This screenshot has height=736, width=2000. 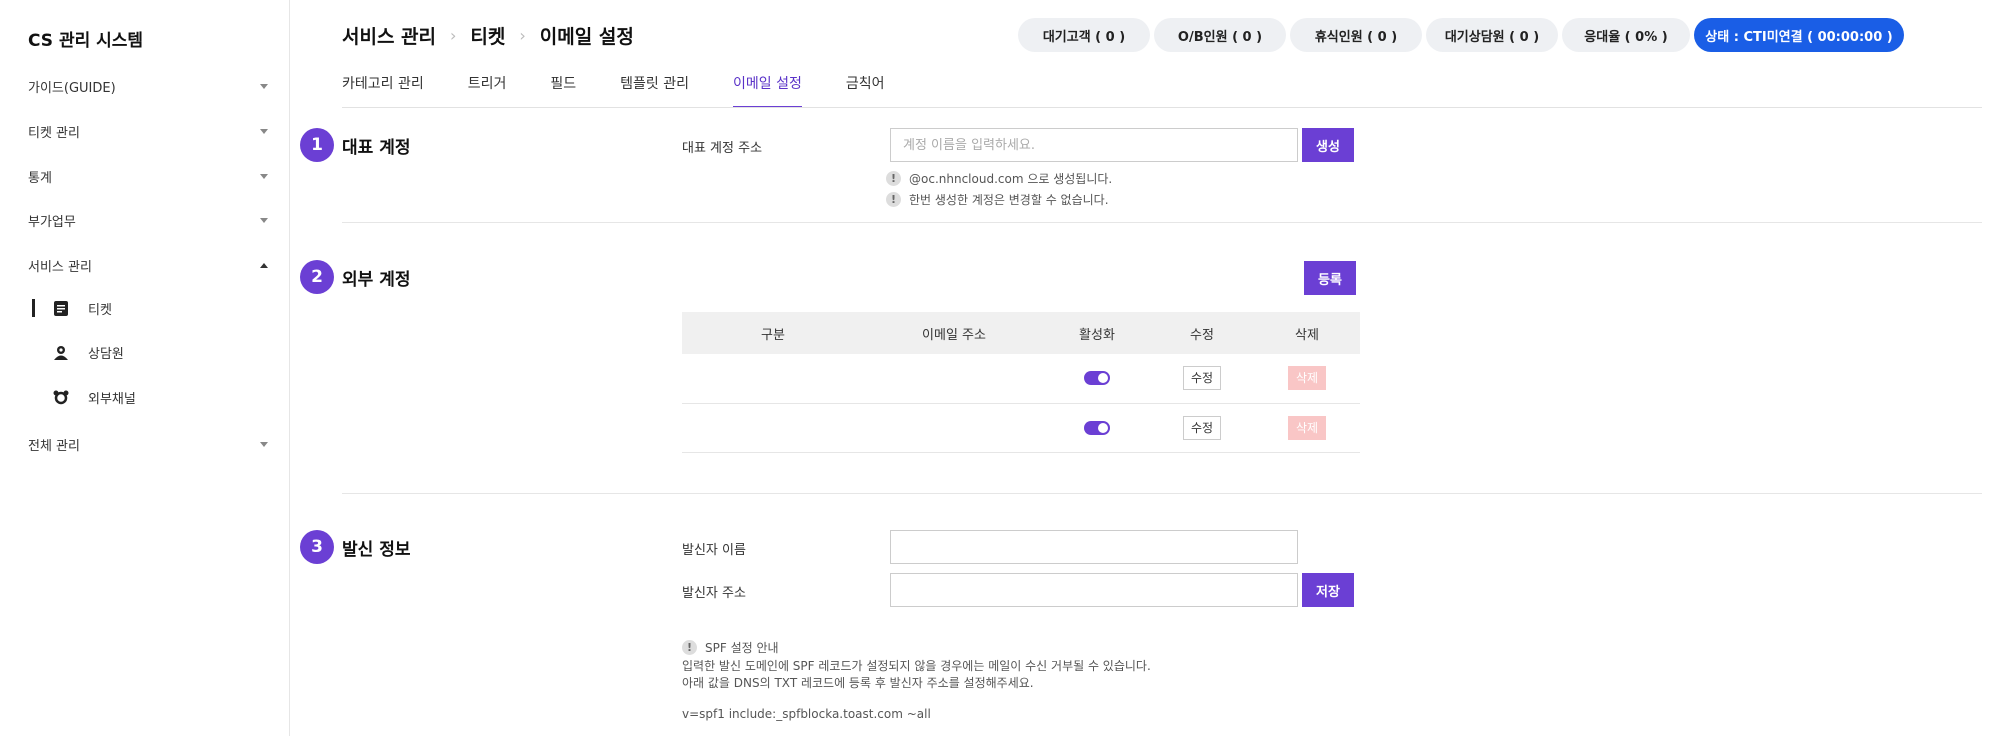 I want to click on note-item: ! @oc.nhncloud.com 으로 생성됩니다., so click(x=999, y=178).